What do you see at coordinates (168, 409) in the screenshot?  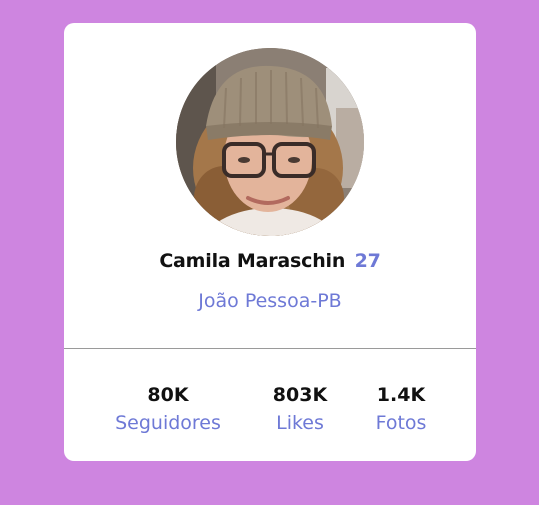 I see `stat-followers: 80K Seguidores` at bounding box center [168, 409].